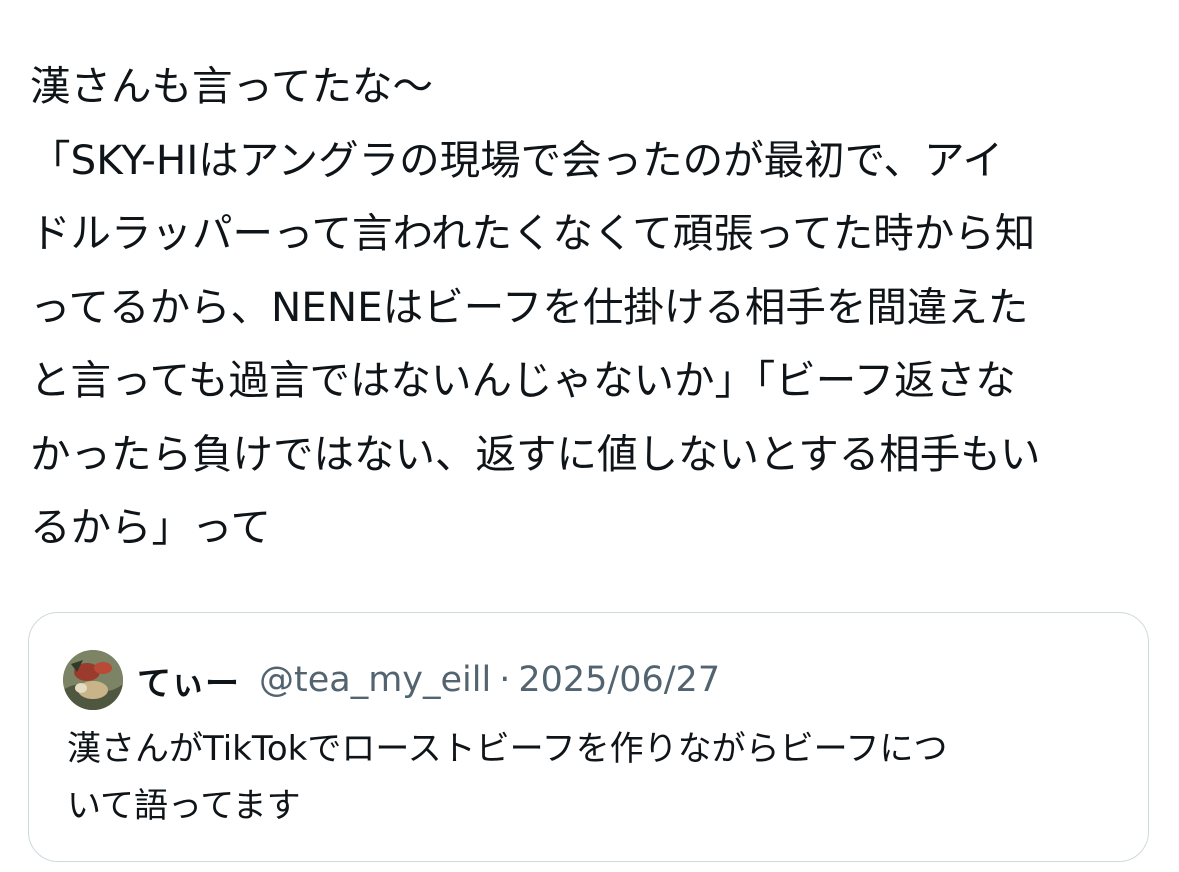 The height and width of the screenshot is (872, 1179). I want to click on quoted-text-line: いて語ってます, so click(184, 806).